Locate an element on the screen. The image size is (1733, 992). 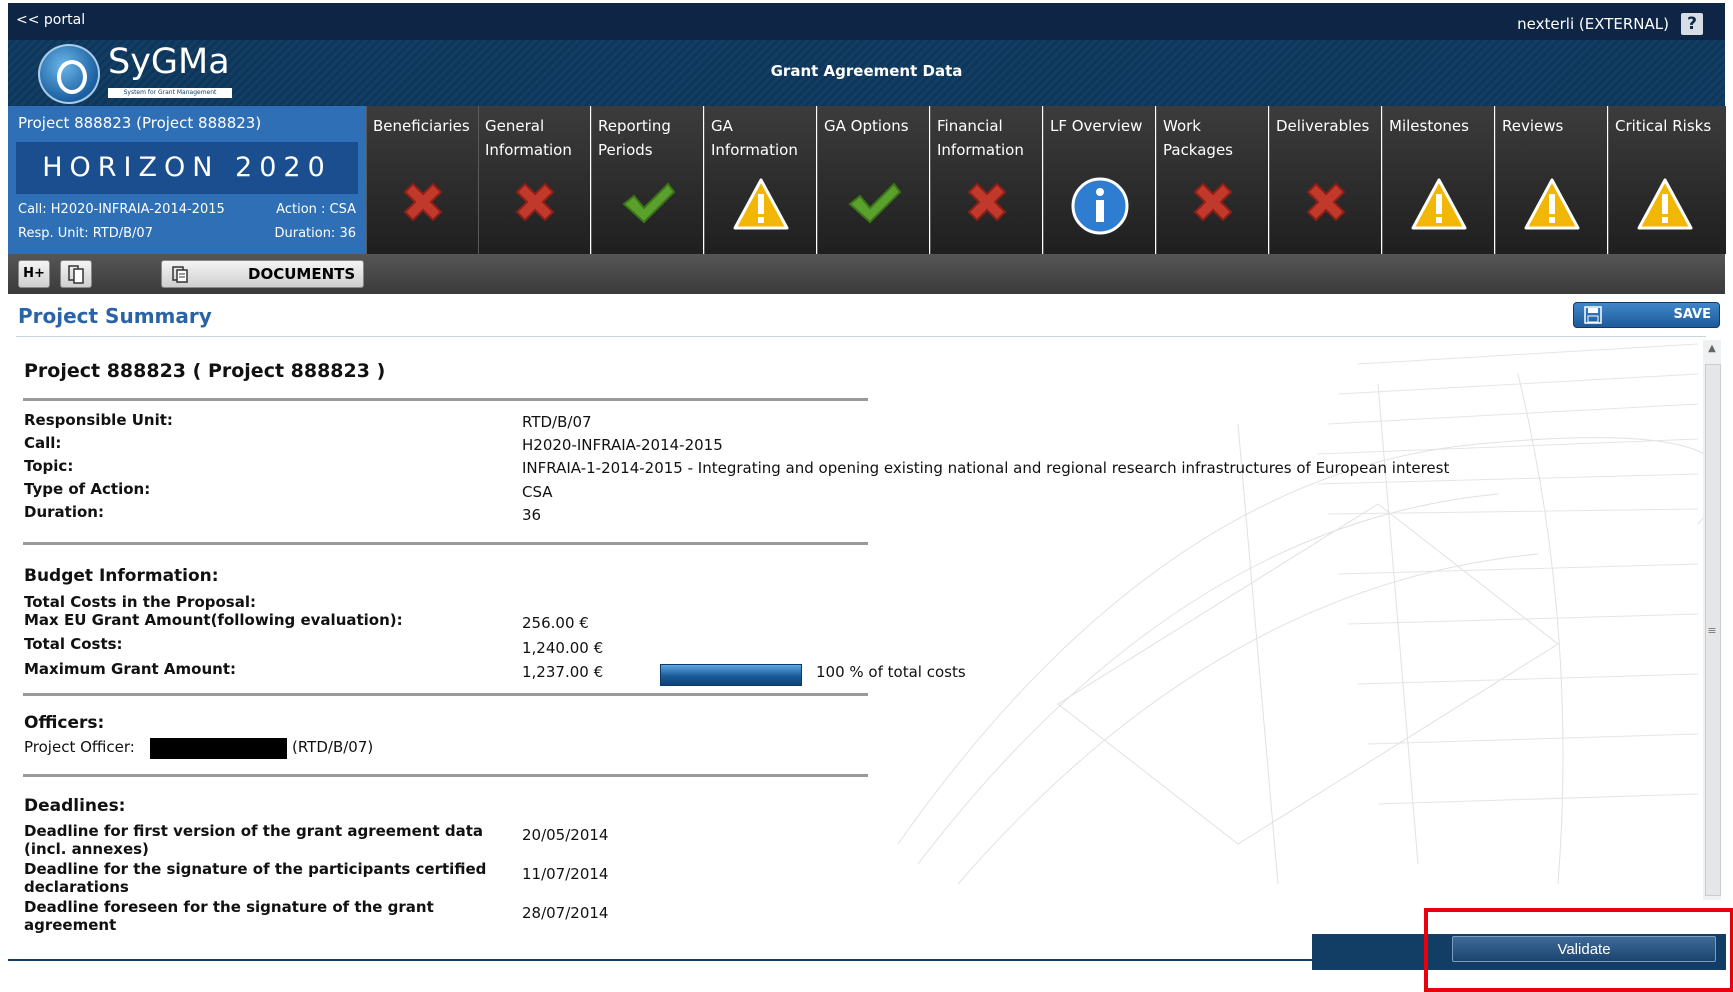
tab-critical-risks: Critical Risks is located at coordinates (1667, 180).